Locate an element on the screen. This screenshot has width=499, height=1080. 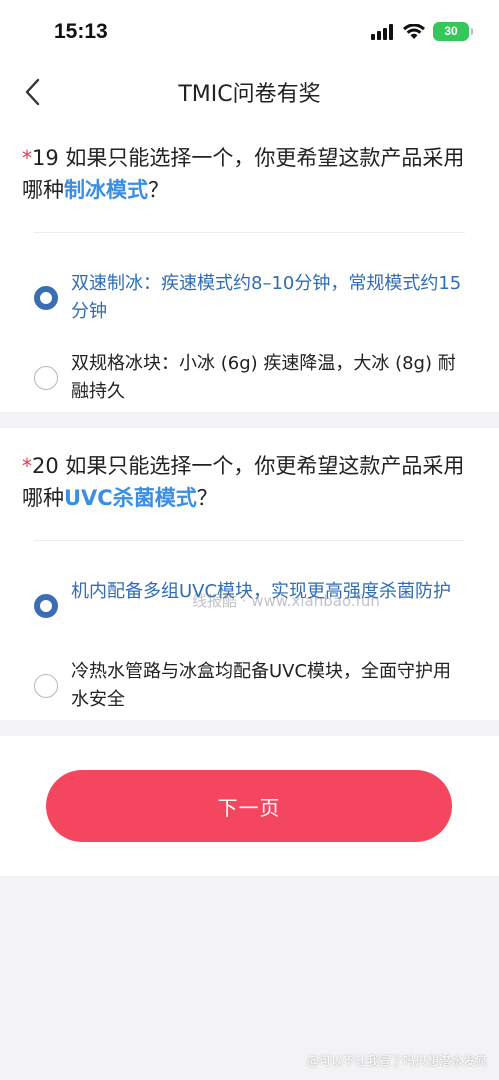
question-text: *20 如果只能选择一个，你更希望这款产品采用哪种UVC杀菌模式？ is located at coordinates (247, 482).